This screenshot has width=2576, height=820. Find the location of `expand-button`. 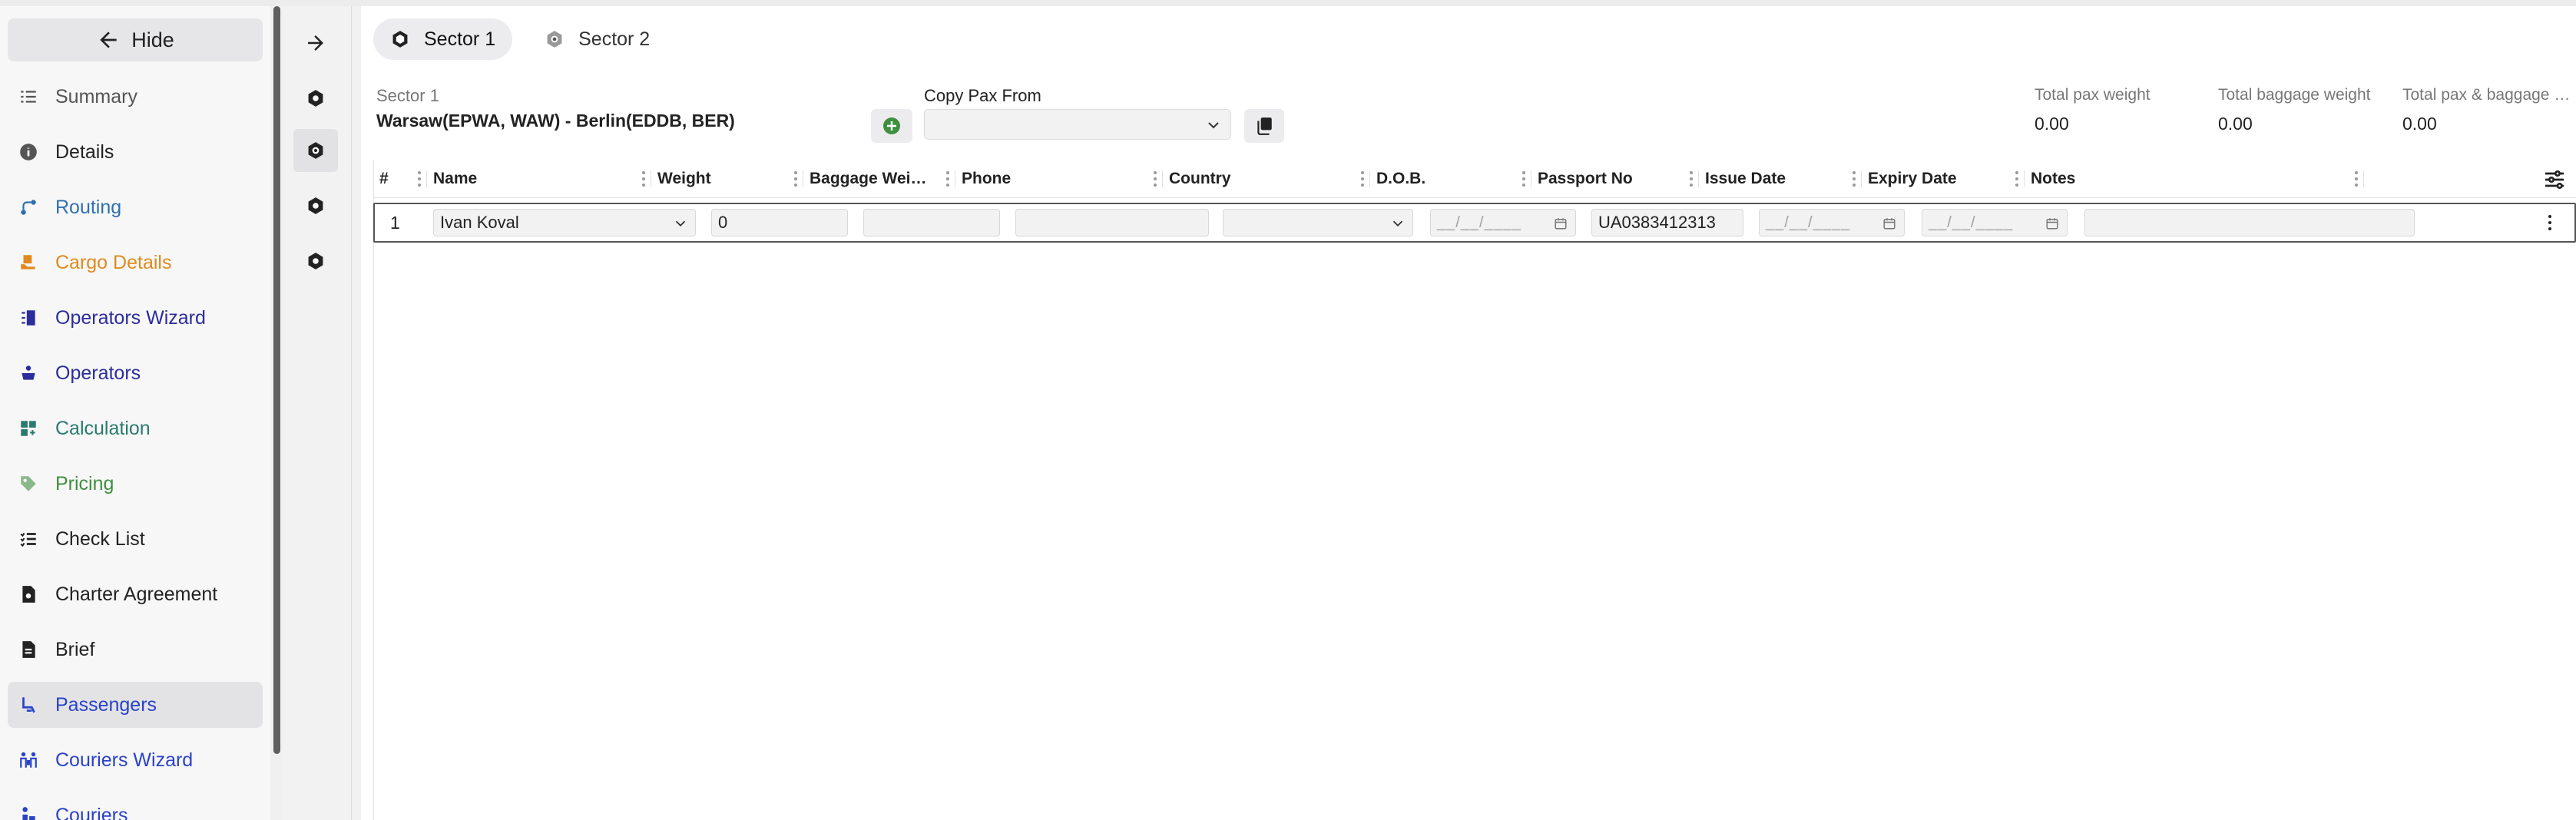

expand-button is located at coordinates (315, 42).